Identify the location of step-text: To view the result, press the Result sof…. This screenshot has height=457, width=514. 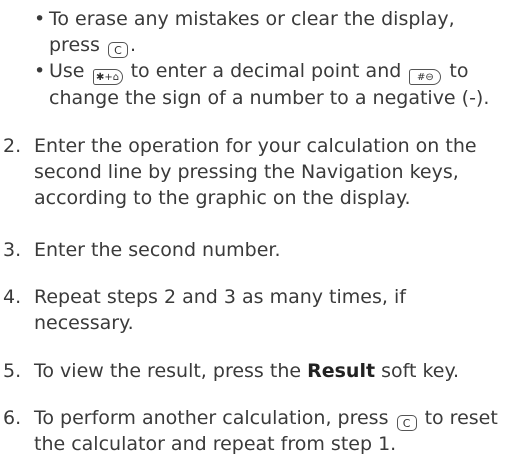
(272, 371).